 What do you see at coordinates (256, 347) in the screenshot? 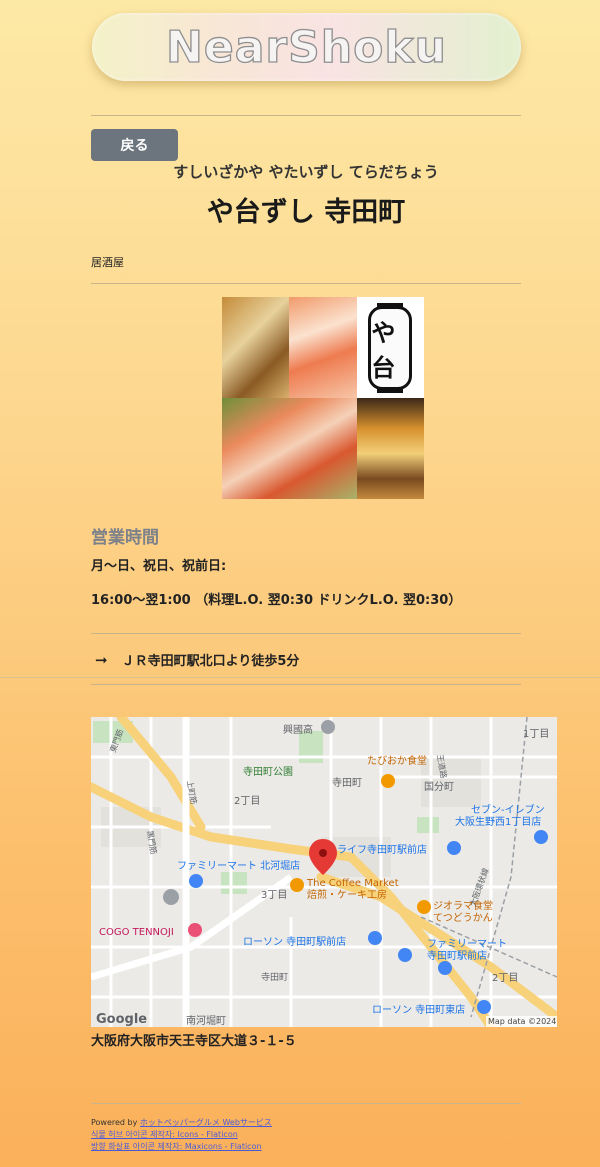
I see `photo-tile-food` at bounding box center [256, 347].